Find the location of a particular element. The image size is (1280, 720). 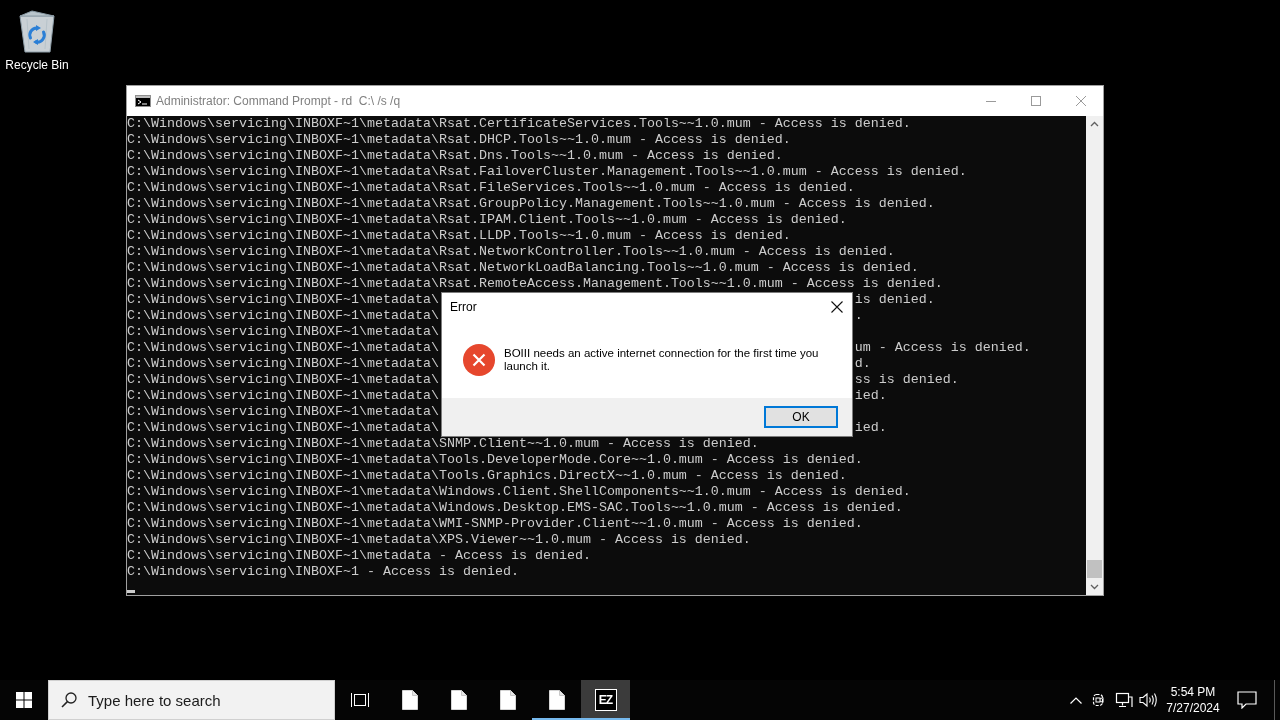

task-view-icon is located at coordinates (360, 700).